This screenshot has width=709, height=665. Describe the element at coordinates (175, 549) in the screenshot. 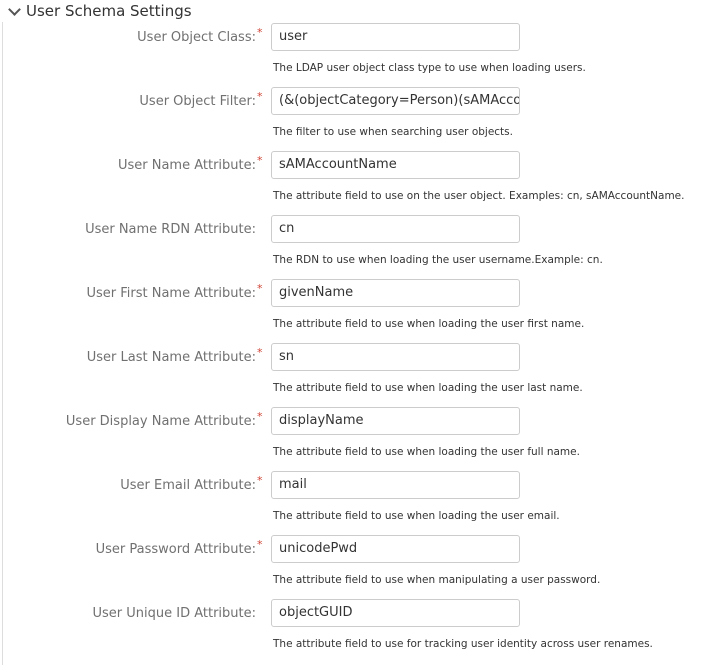

I see `field-label: User Password Attribute:` at that location.